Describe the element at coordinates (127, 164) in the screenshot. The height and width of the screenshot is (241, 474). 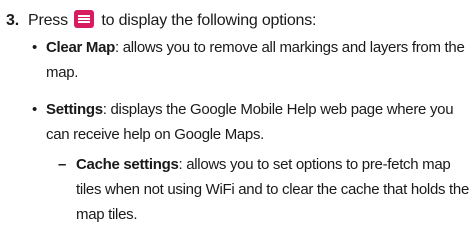
I see `suboption-term: Cache settings` at that location.